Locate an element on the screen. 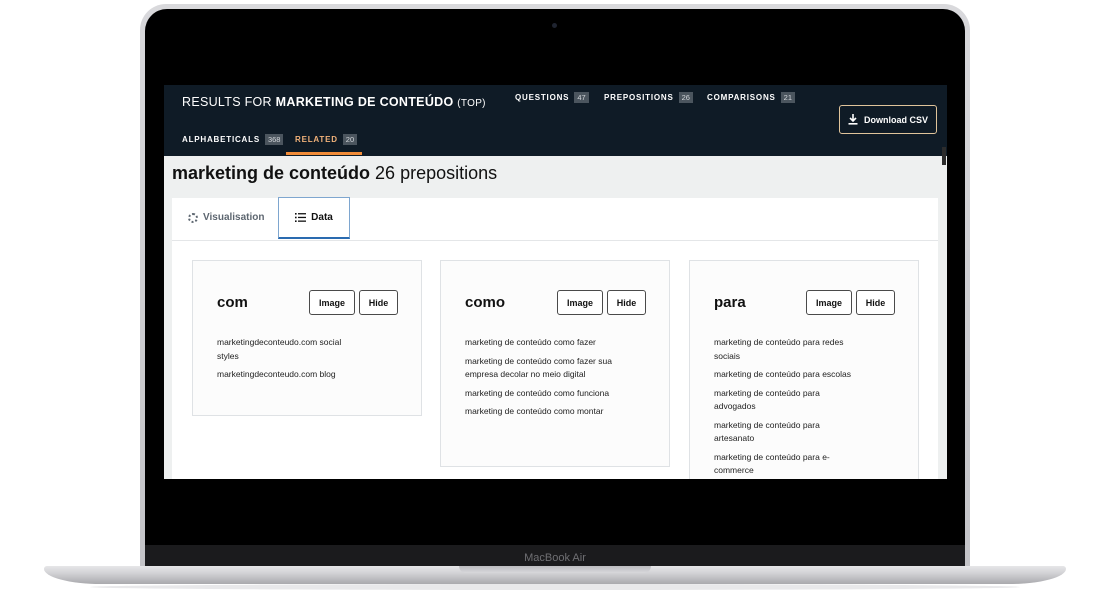 Image resolution: width=1110 pixels, height=598 pixels. active-tab-underline is located at coordinates (324, 153).